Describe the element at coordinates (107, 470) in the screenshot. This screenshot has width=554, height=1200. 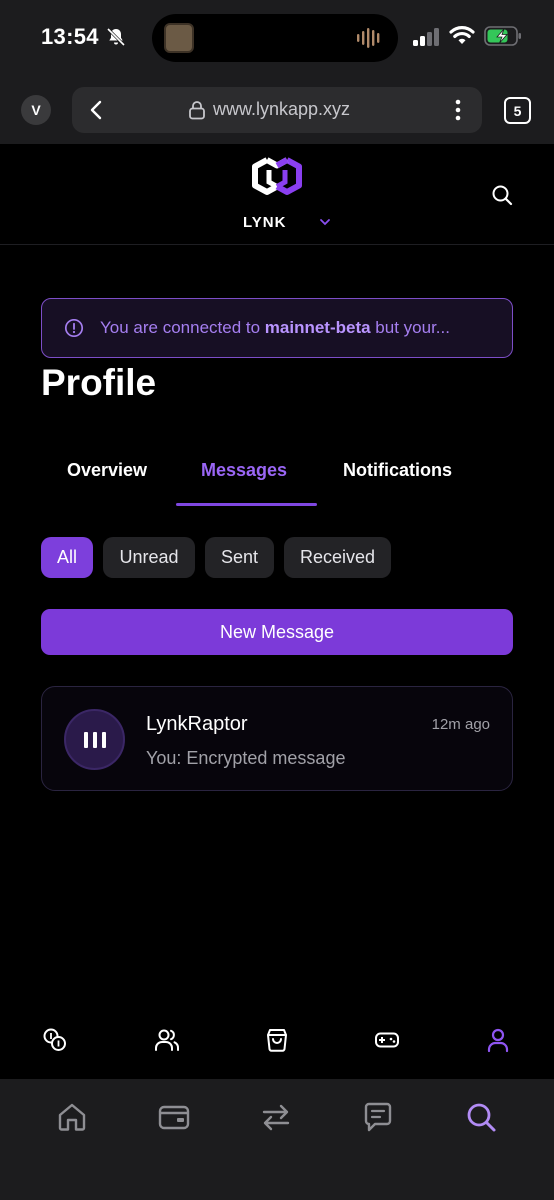
I see `tab-overview: Overview` at that location.